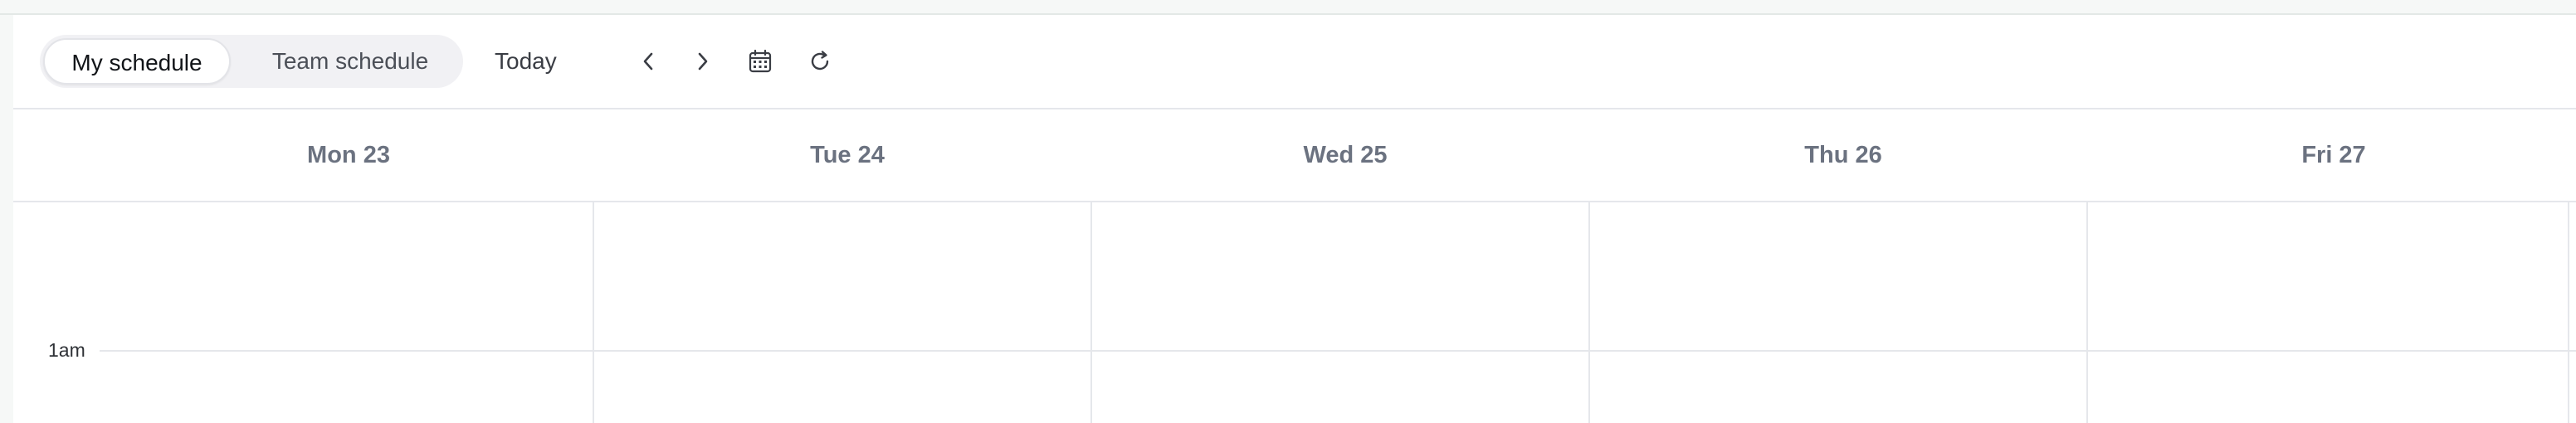 This screenshot has width=2576, height=423. What do you see at coordinates (350, 61) in the screenshot?
I see `team-schedule-tab: Team schedule` at bounding box center [350, 61].